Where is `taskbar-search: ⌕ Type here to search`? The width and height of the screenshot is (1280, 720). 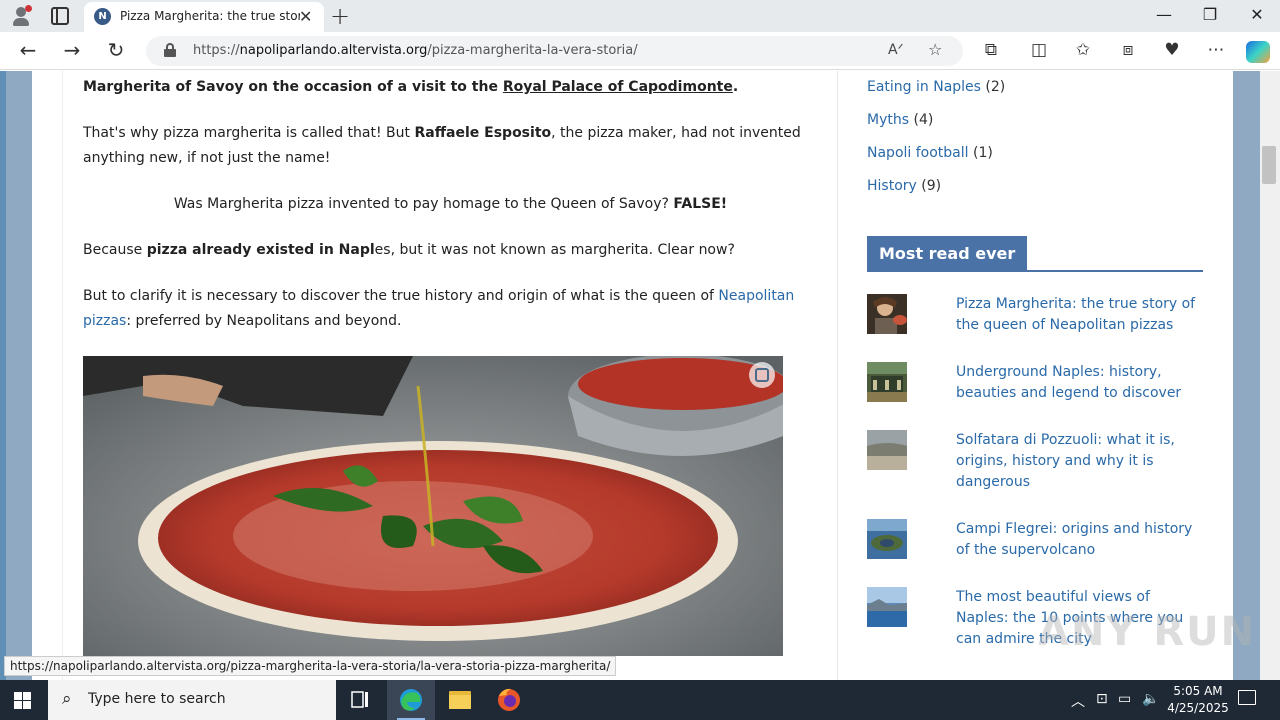 taskbar-search: ⌕ Type here to search is located at coordinates (192, 700).